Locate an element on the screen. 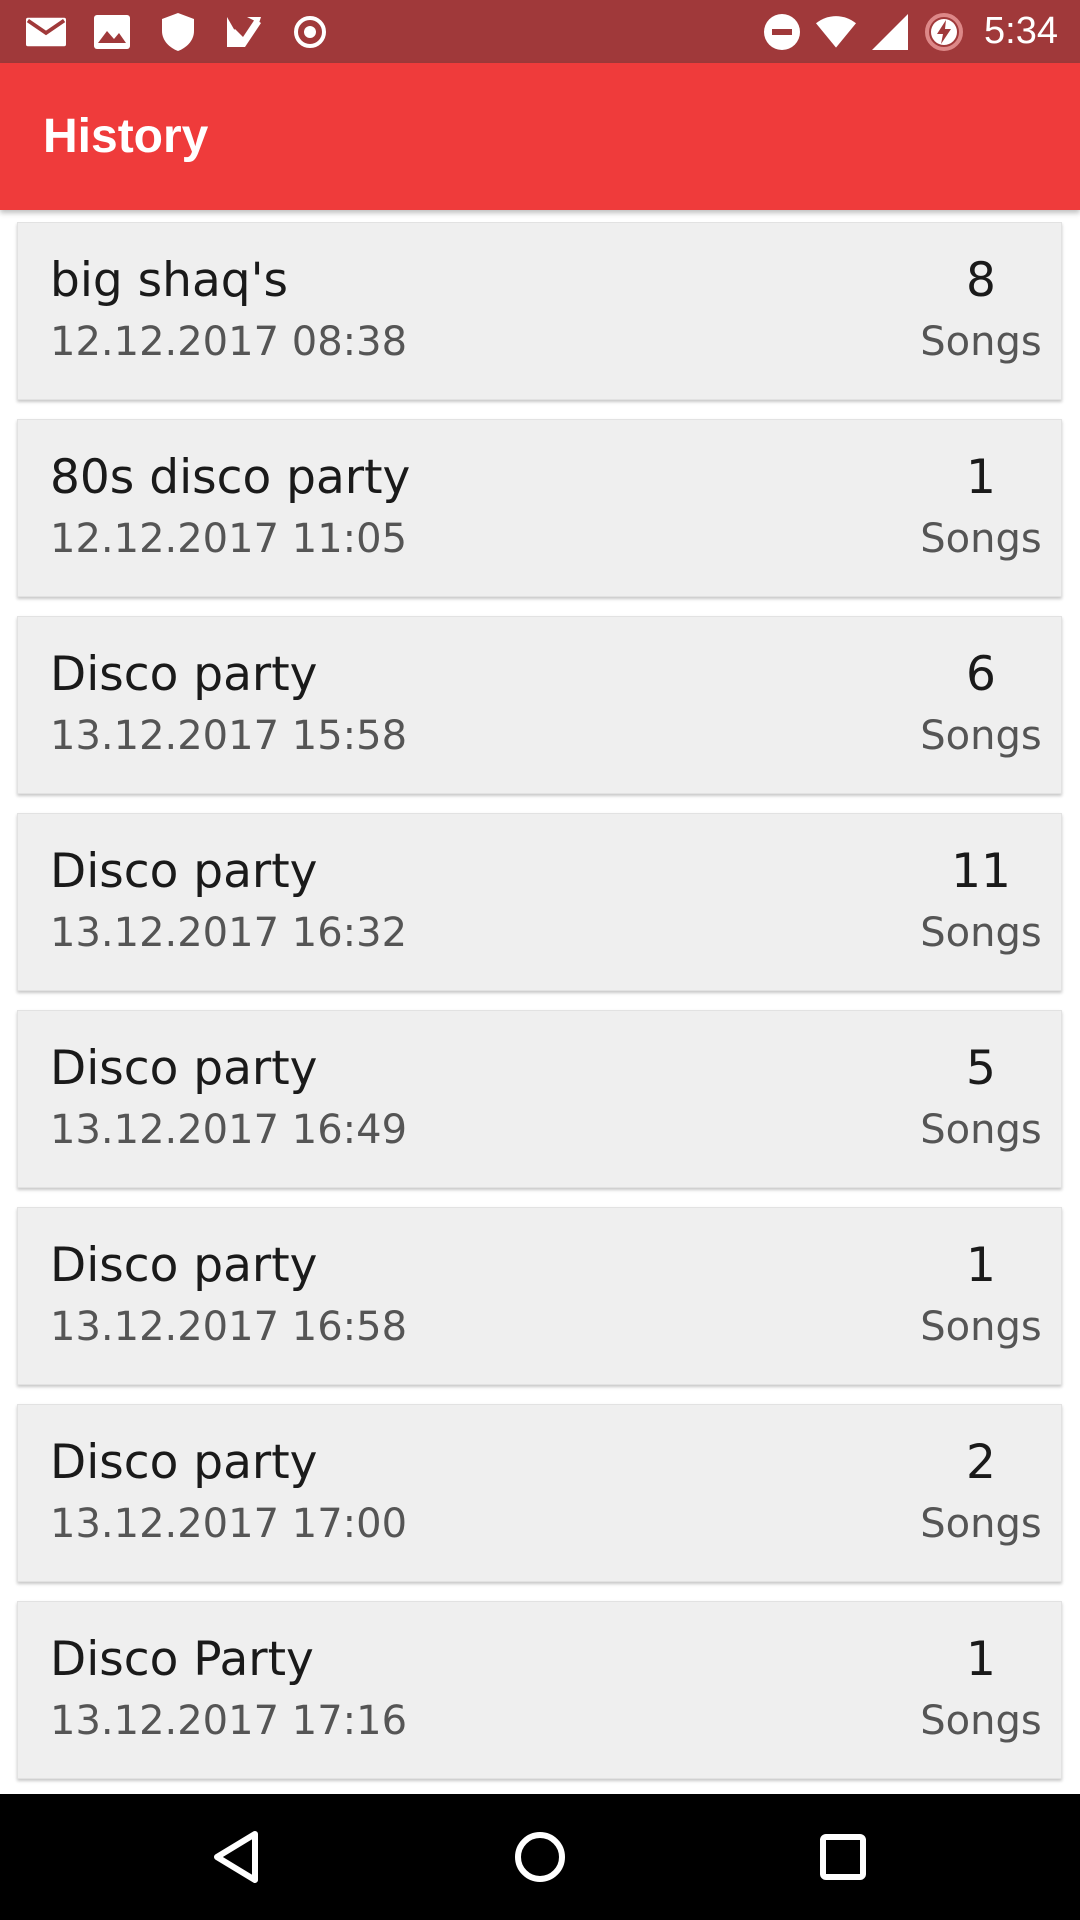 This screenshot has height=1920, width=1080. mail-icon is located at coordinates (46, 32).